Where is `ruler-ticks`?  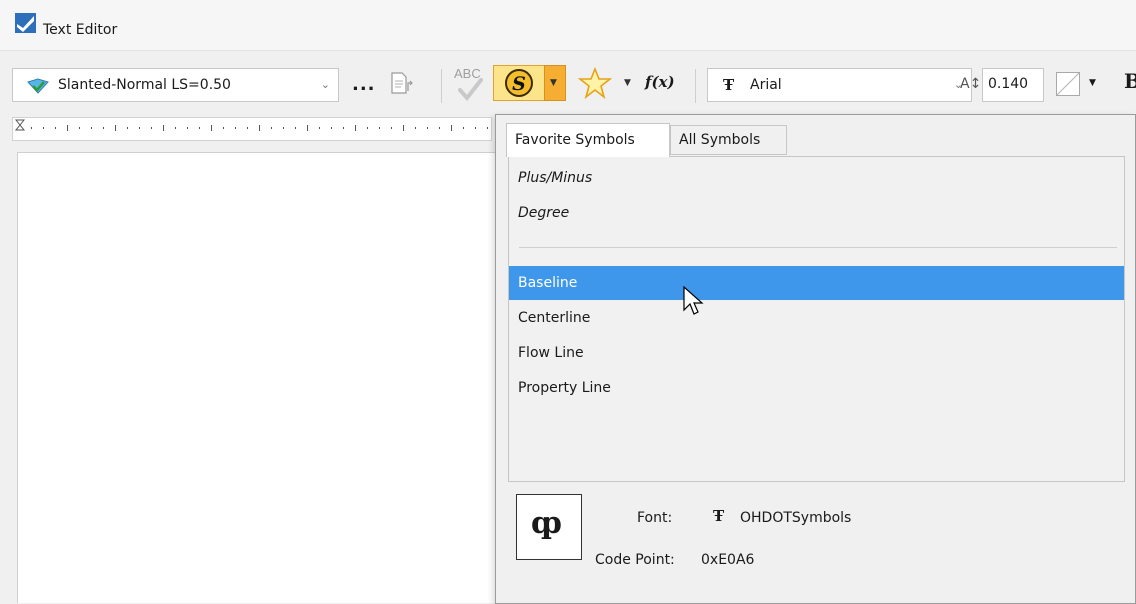
ruler-ticks is located at coordinates (251, 125).